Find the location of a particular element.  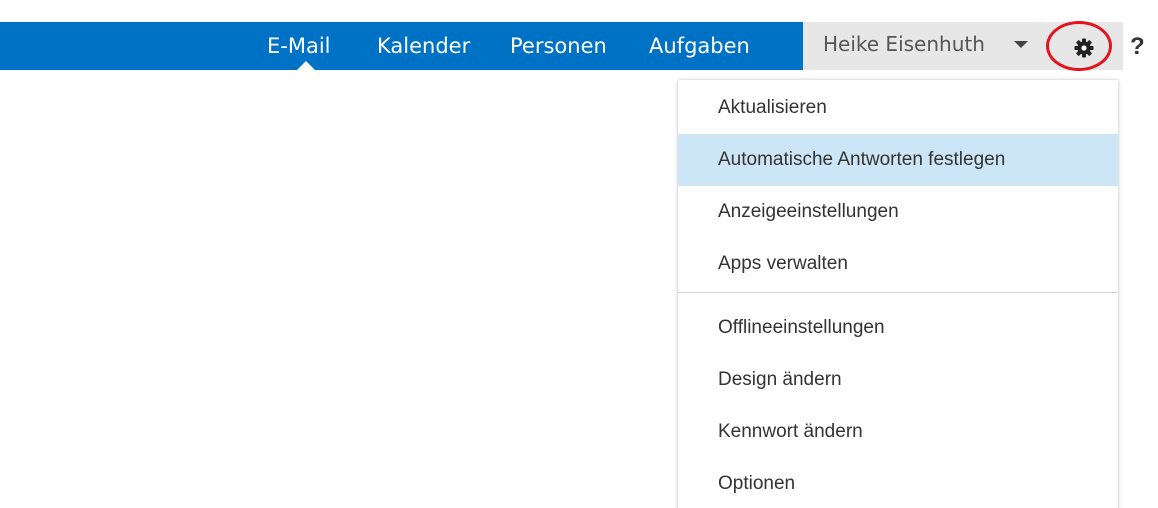

menu-item-automatic-replies: Automatische Antworten festlegen is located at coordinates (898, 160).